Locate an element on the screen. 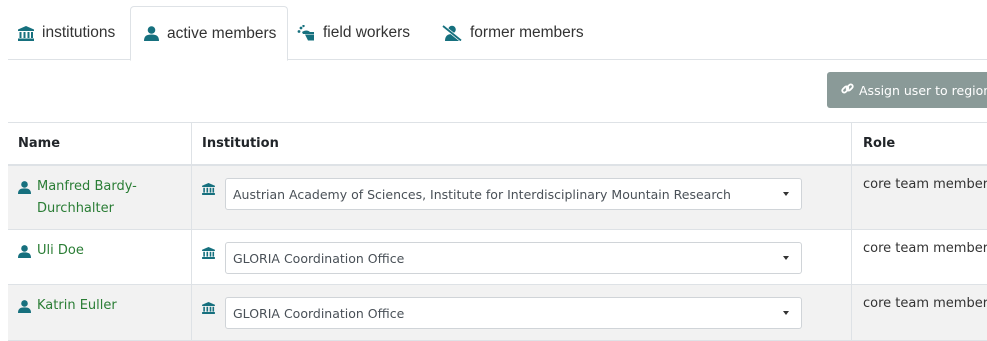  tab-active-members: active members is located at coordinates (209, 33).